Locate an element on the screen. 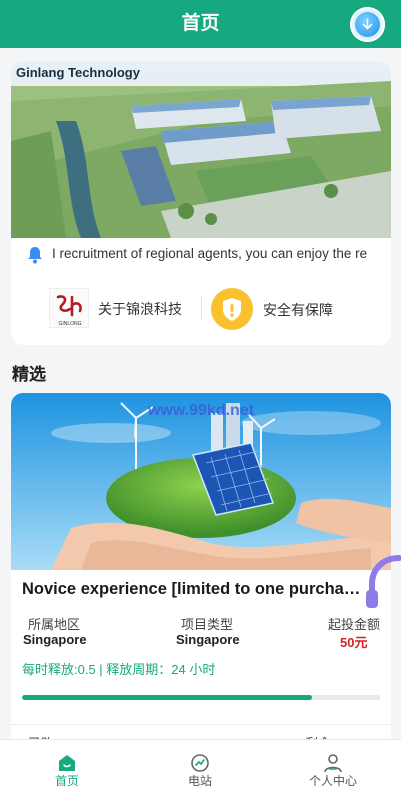  project-type-value: Singapore is located at coordinates (208, 639).